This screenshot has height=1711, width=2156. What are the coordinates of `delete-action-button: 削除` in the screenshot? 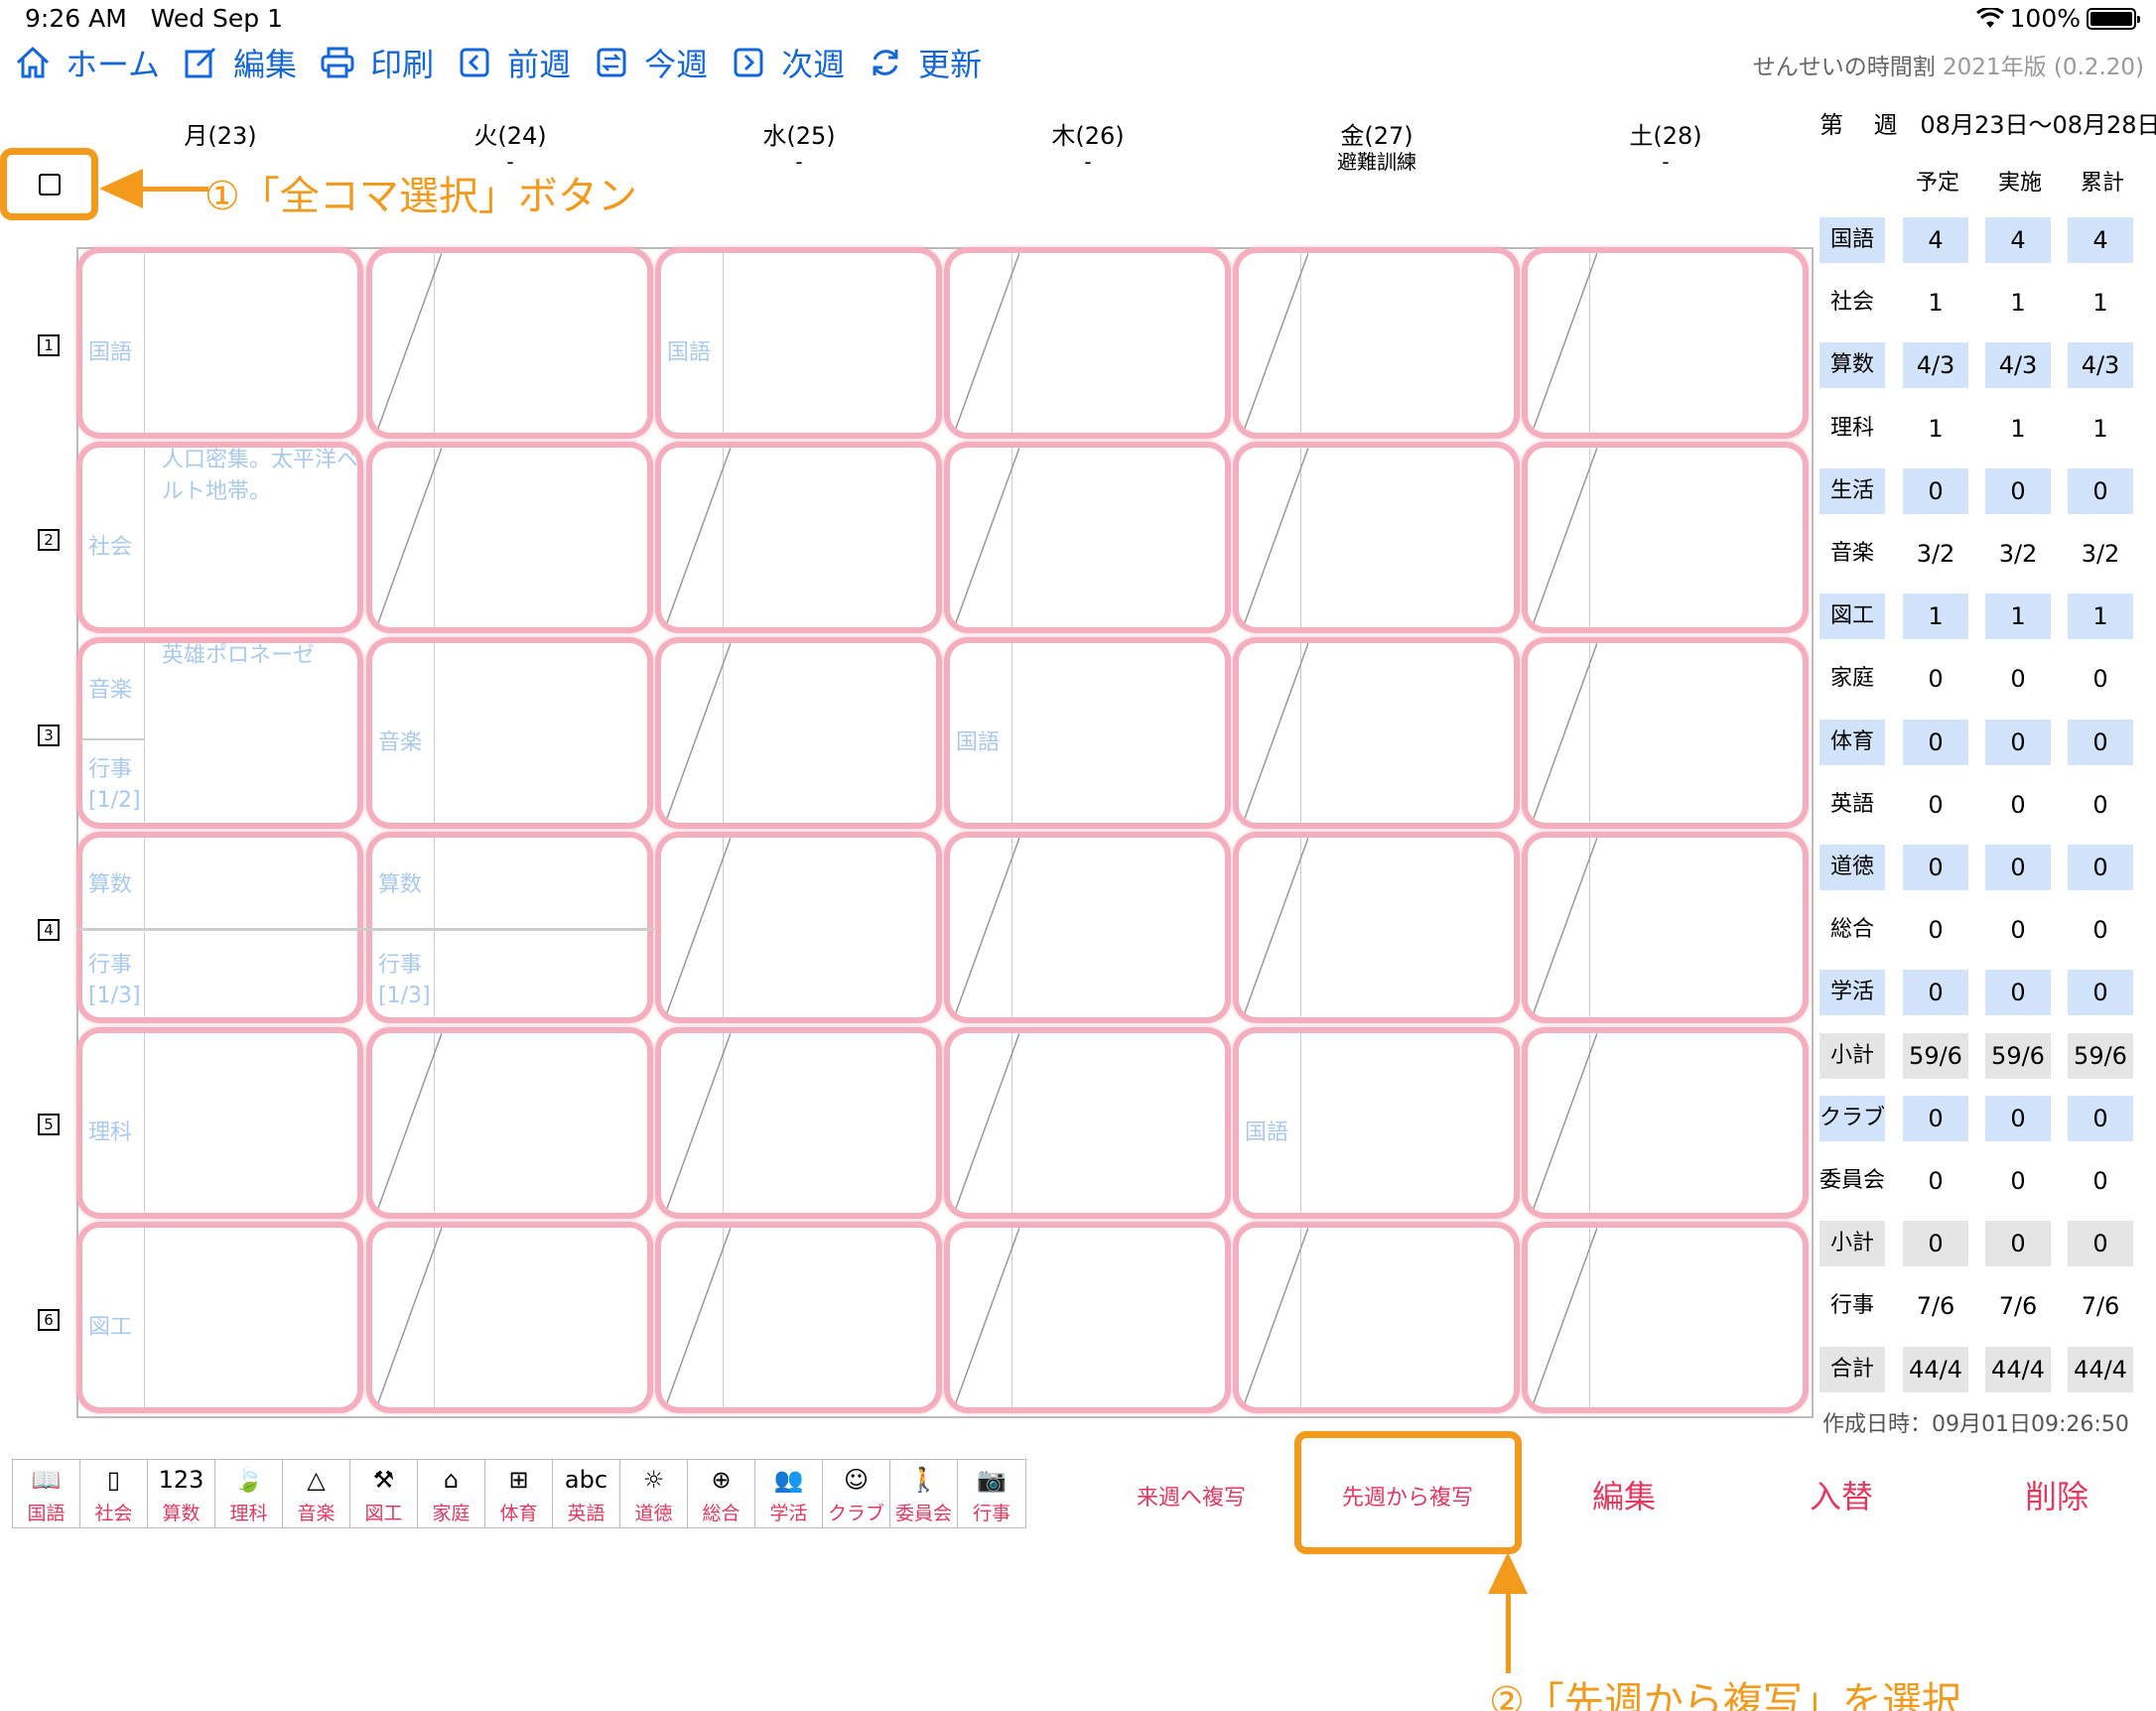 It's located at (2057, 1495).